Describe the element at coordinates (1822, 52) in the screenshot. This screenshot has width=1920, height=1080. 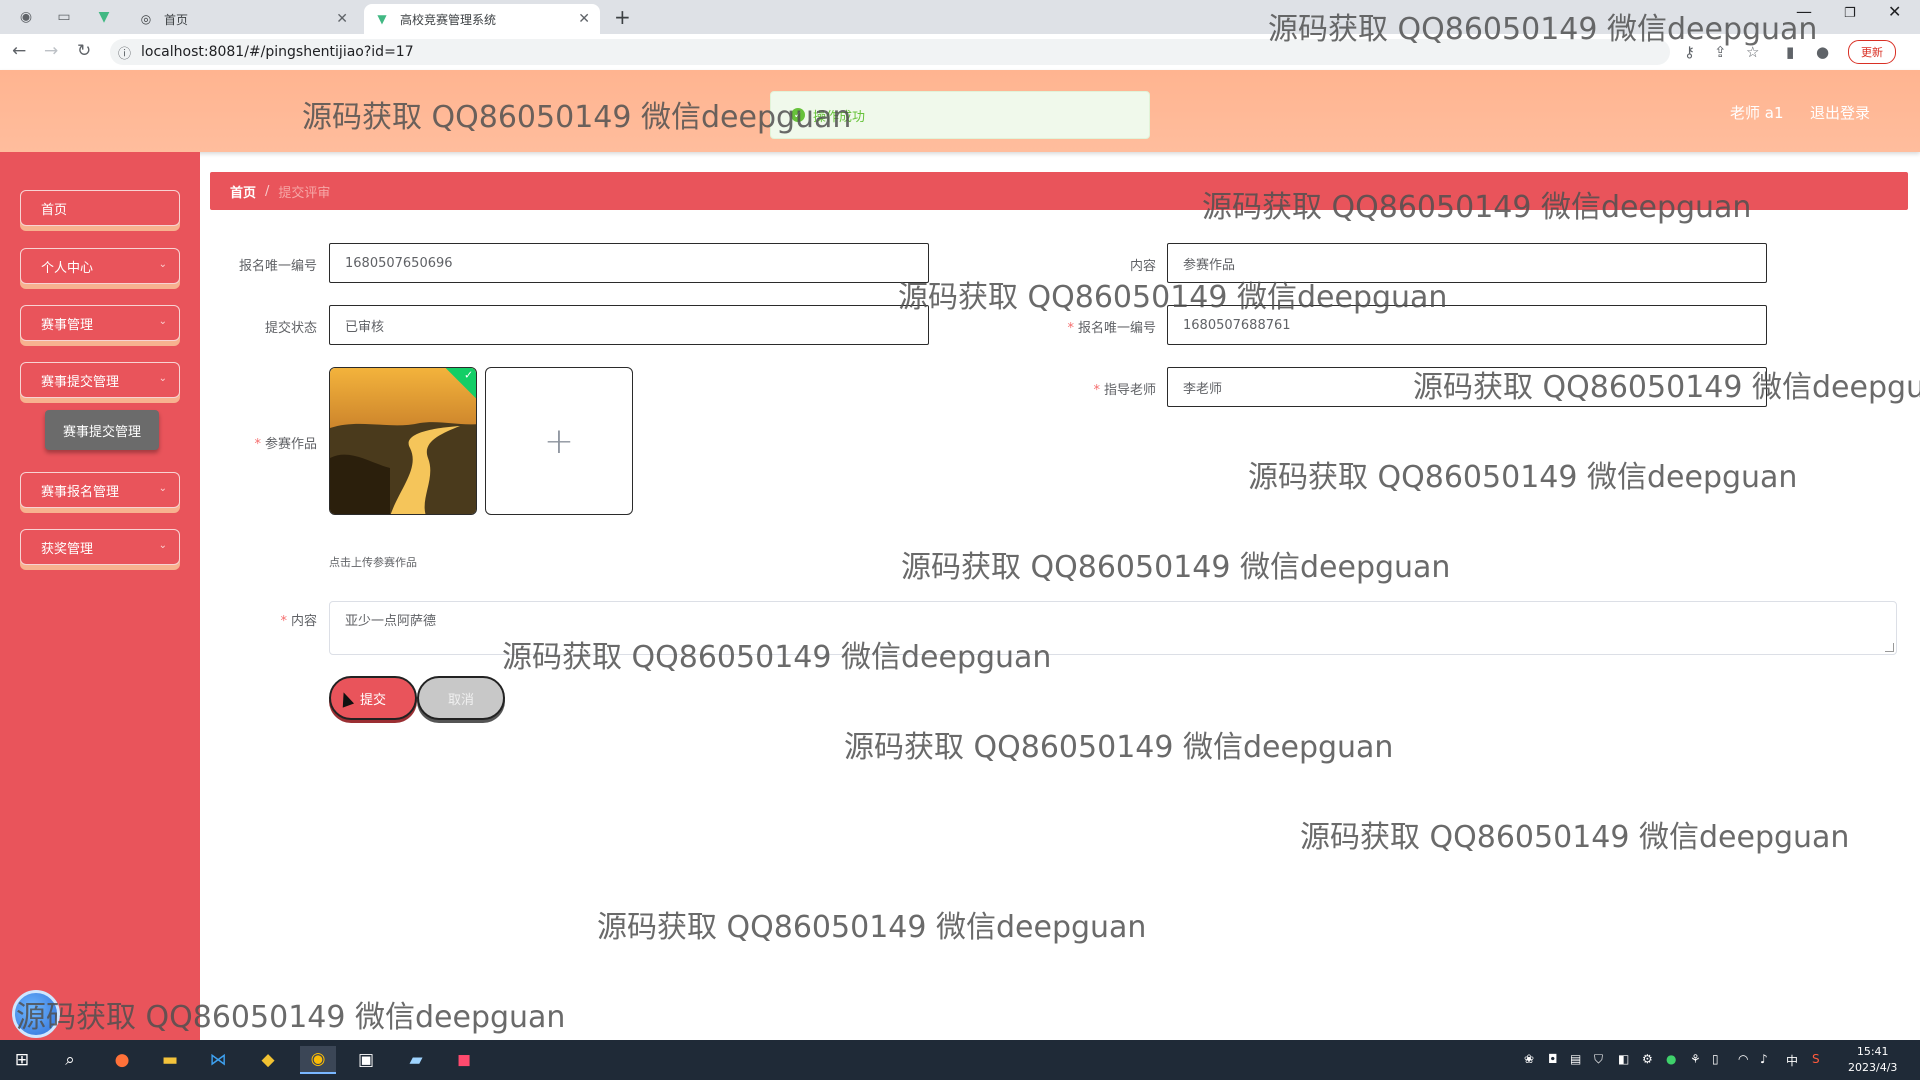
I see `profile-icon: ●` at that location.